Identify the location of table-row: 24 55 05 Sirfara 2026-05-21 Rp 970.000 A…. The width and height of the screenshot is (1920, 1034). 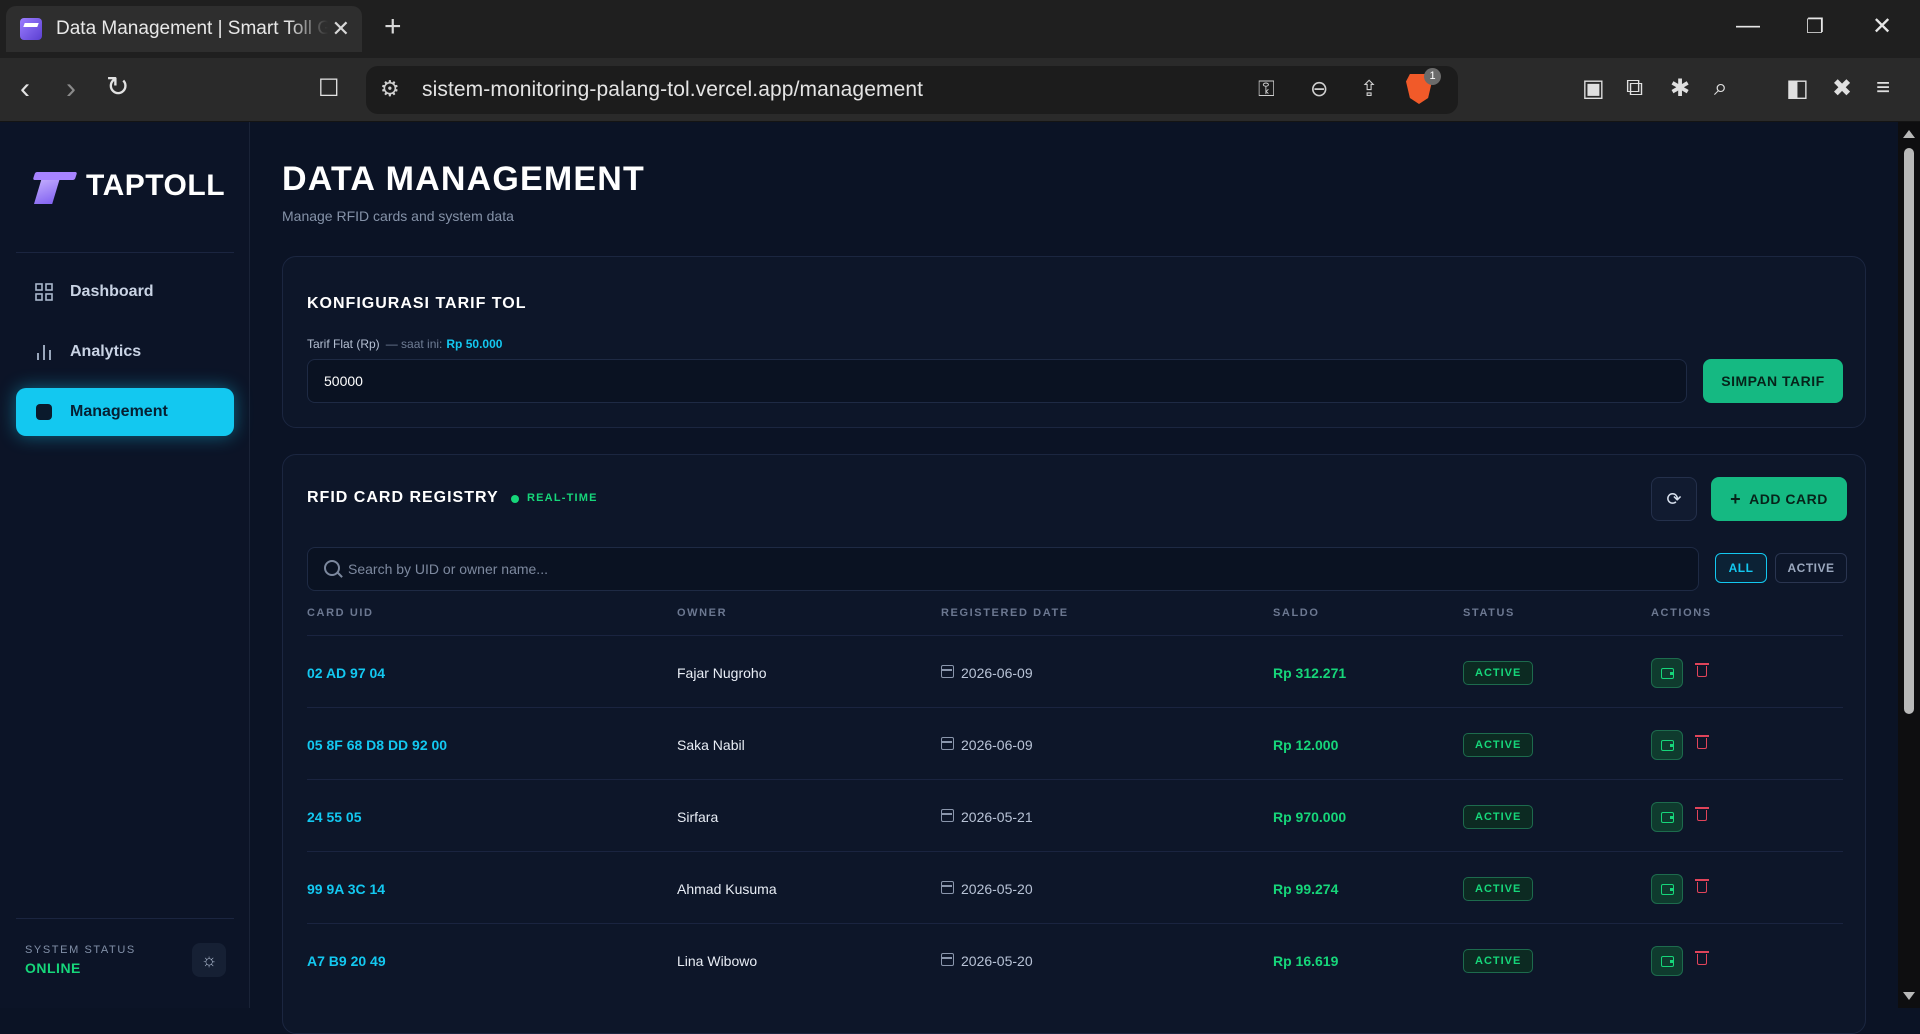
(1075, 815).